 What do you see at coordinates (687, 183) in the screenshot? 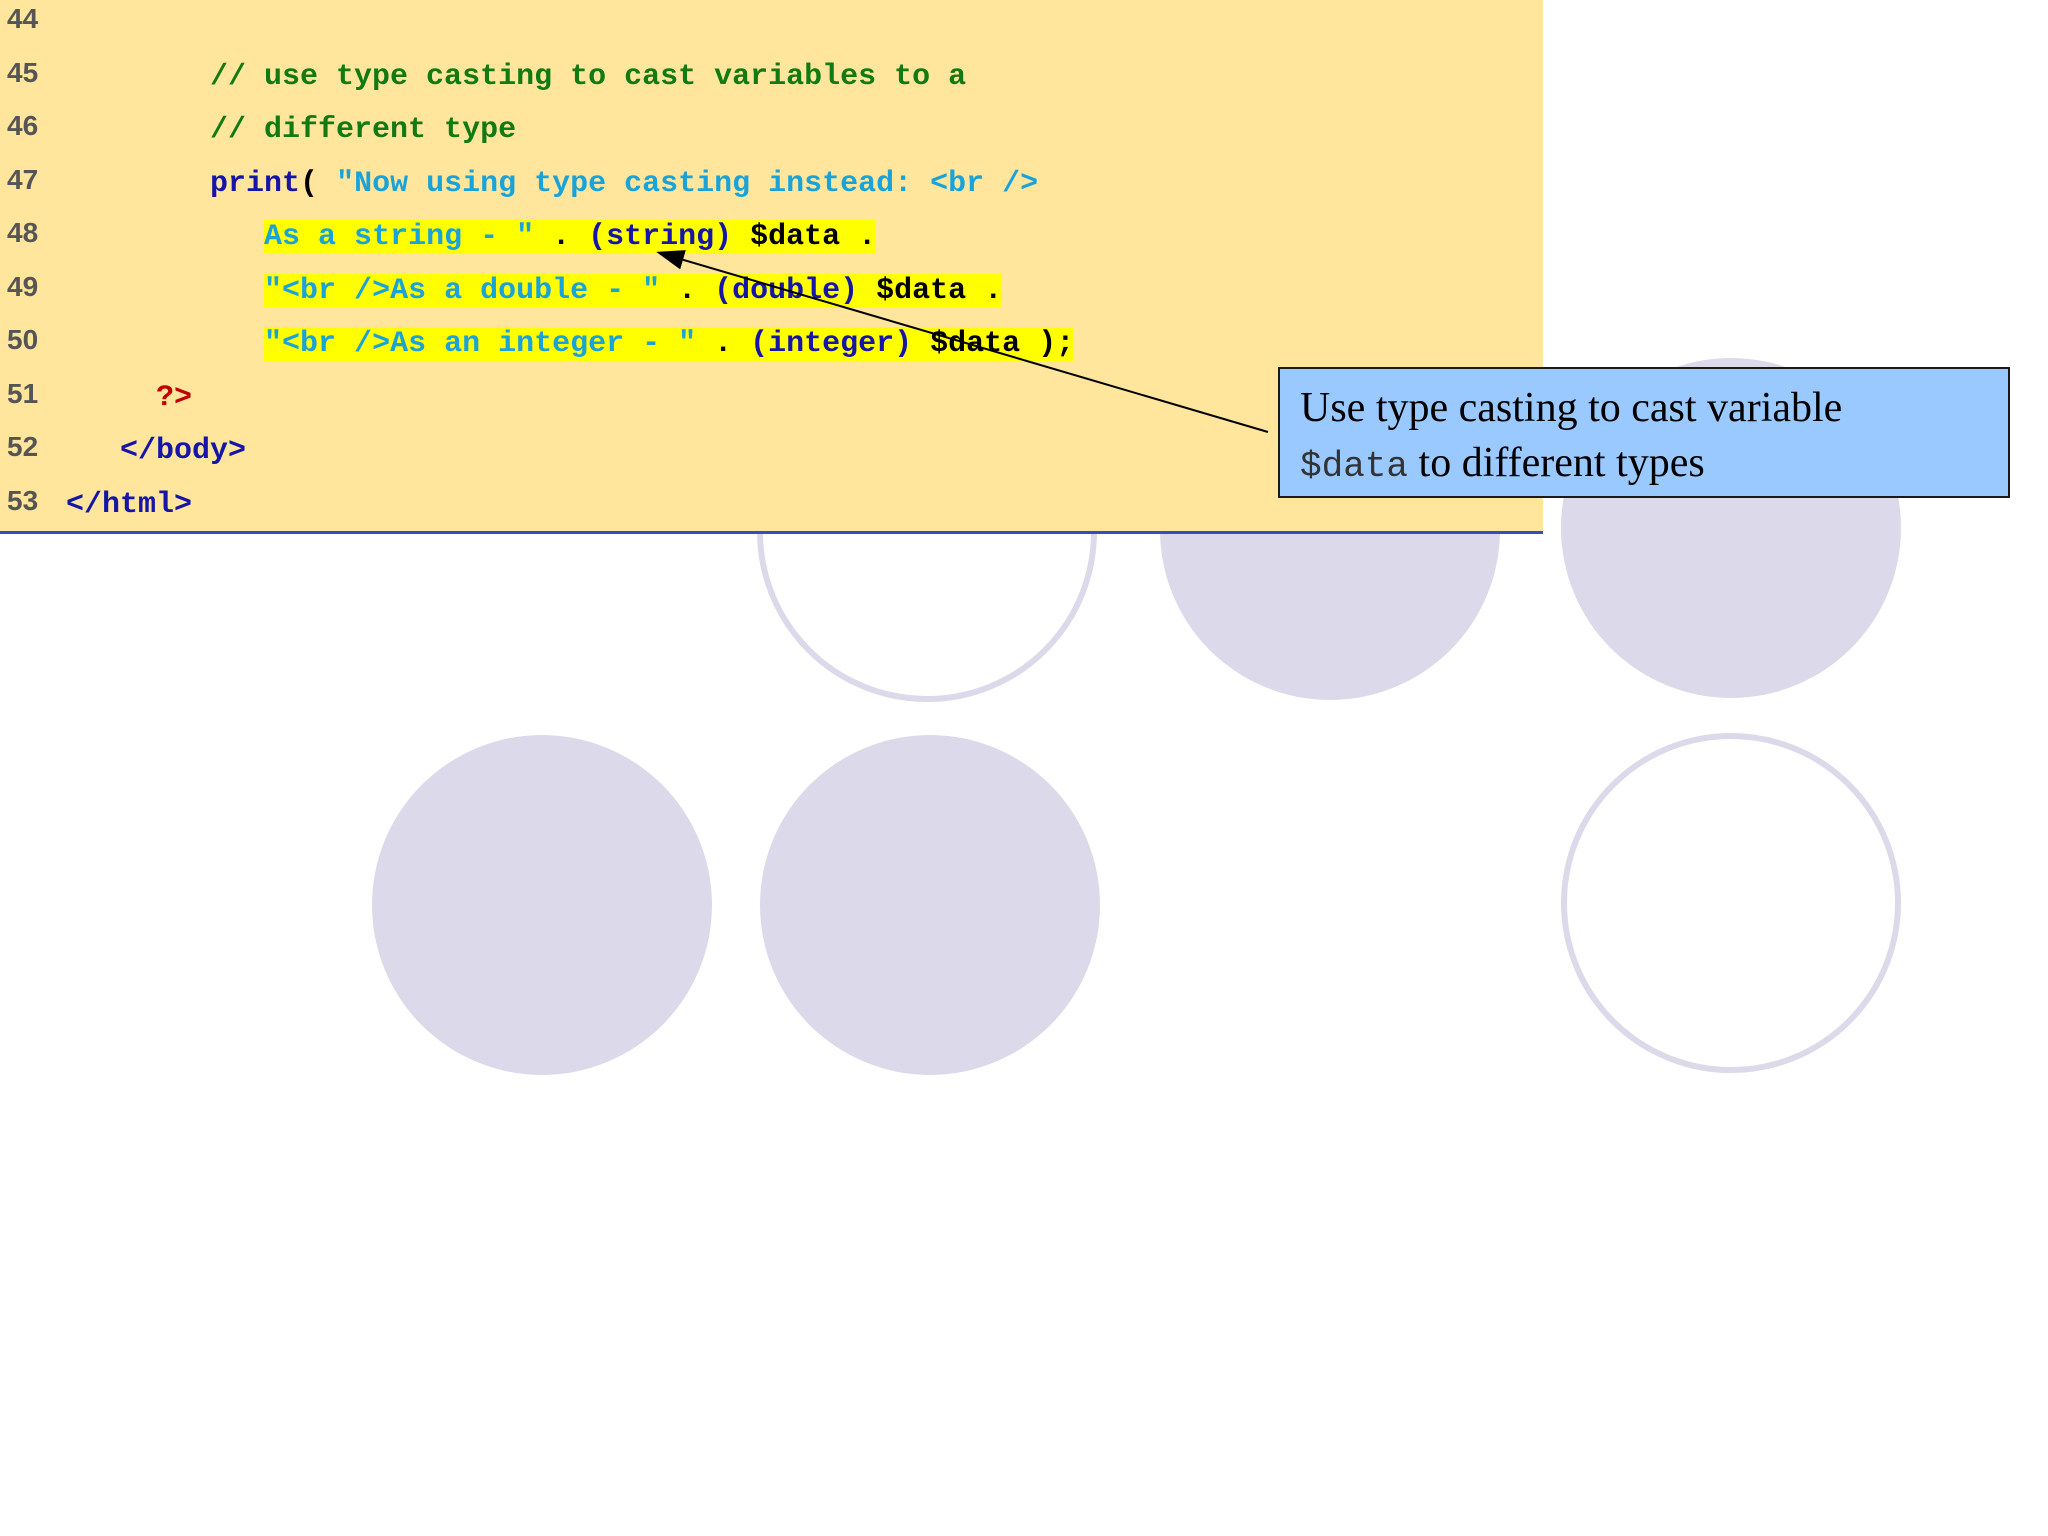
I see `code-token: "Now using type casting instead: <br />` at bounding box center [687, 183].